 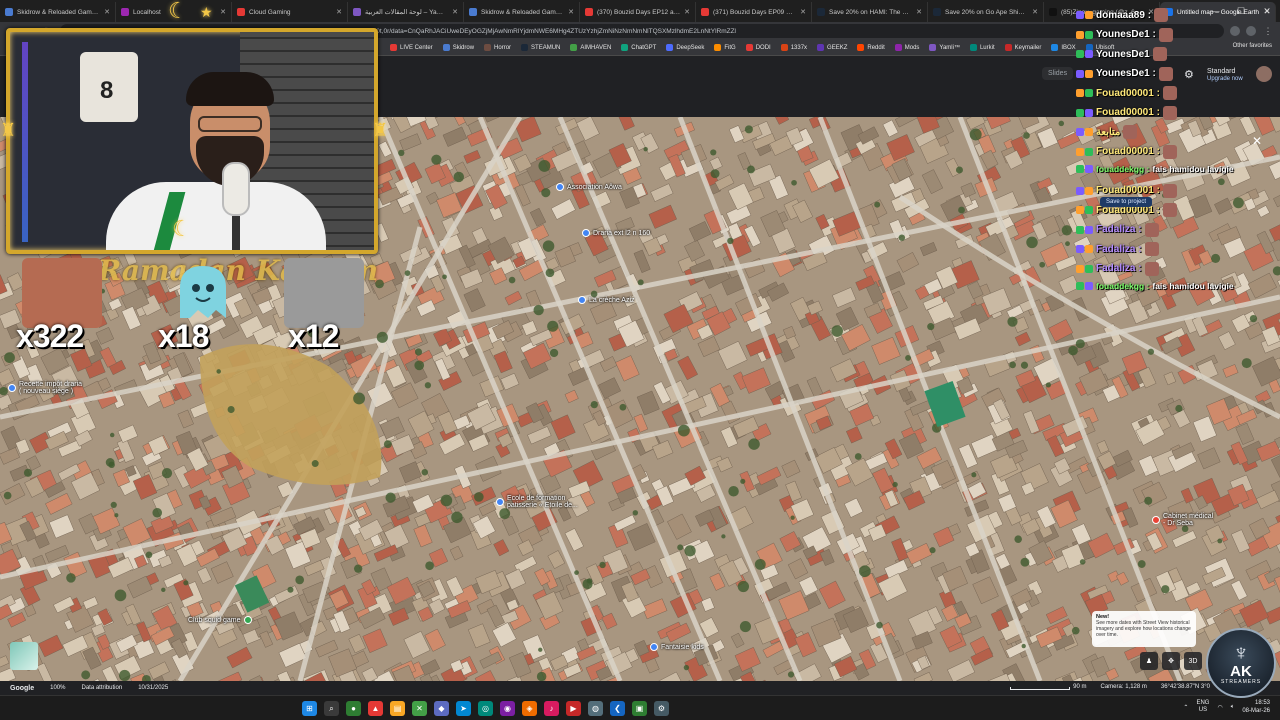 I want to click on start-icon: ⊞, so click(x=309, y=708).